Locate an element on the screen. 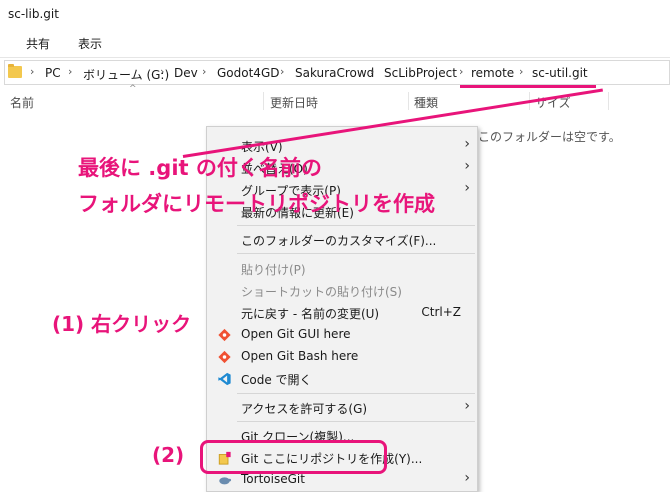 This screenshot has height=492, width=670. tab-view: 表示 is located at coordinates (90, 43).